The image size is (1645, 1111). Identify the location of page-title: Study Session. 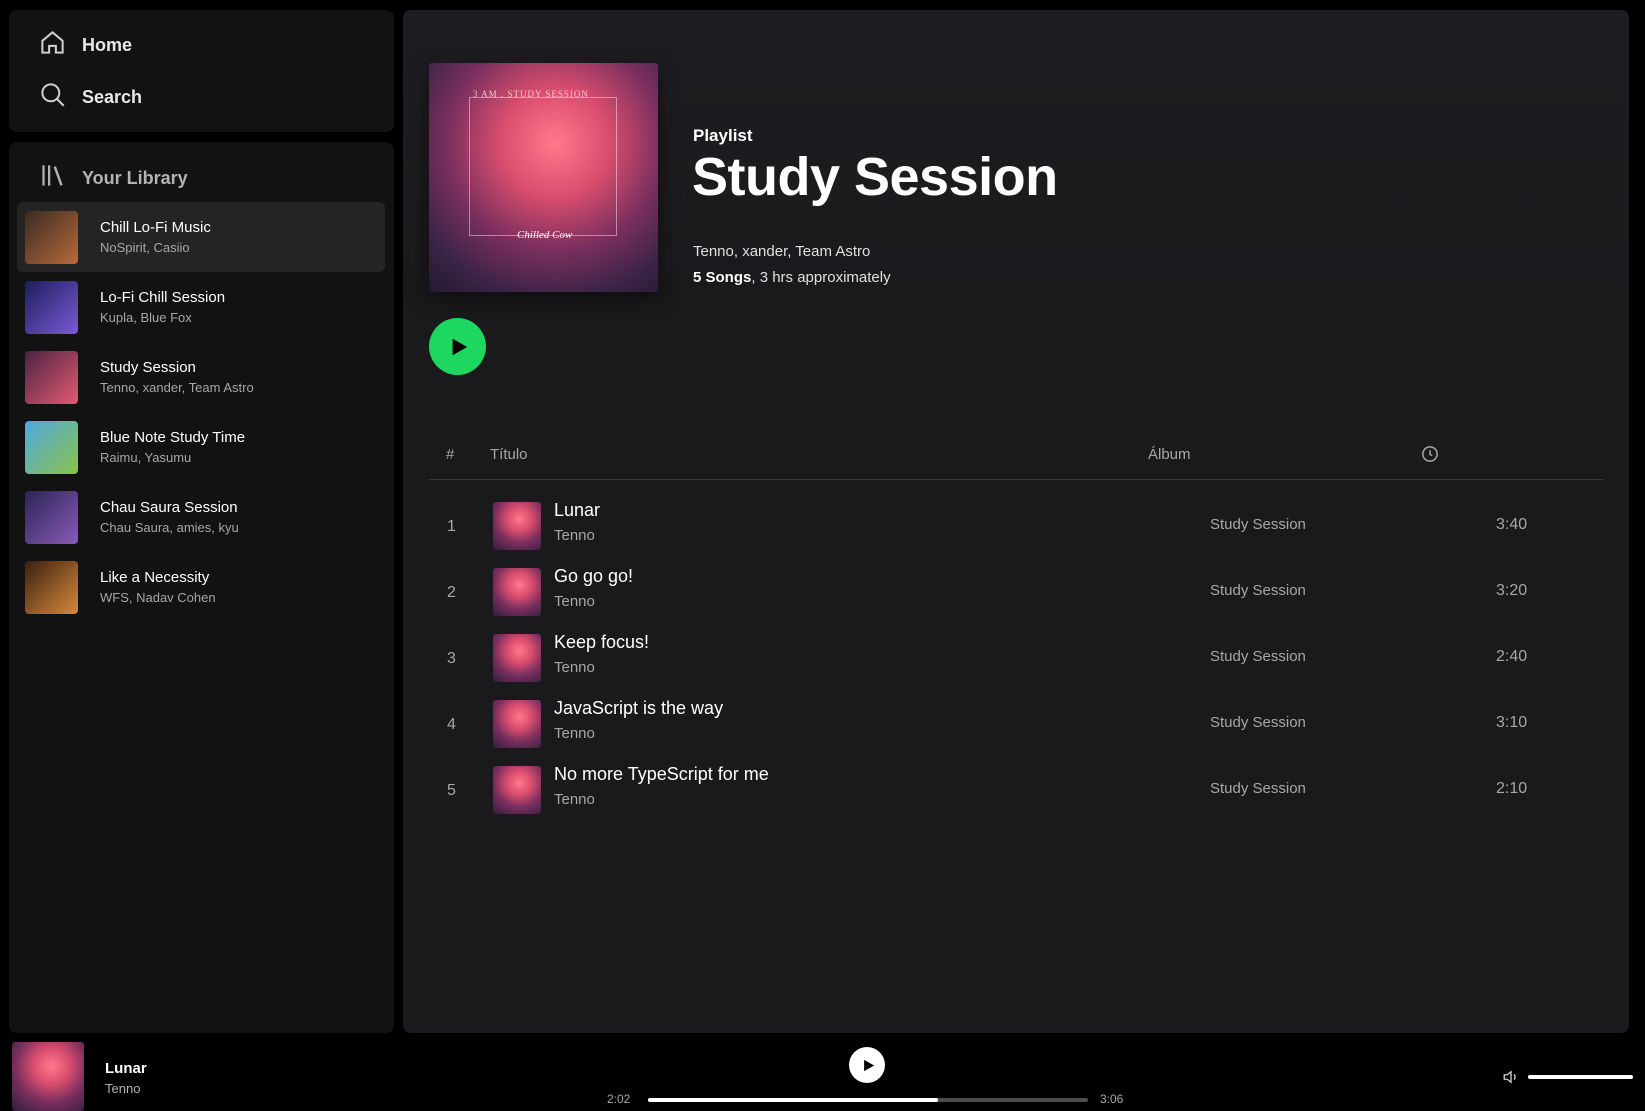
(875, 177).